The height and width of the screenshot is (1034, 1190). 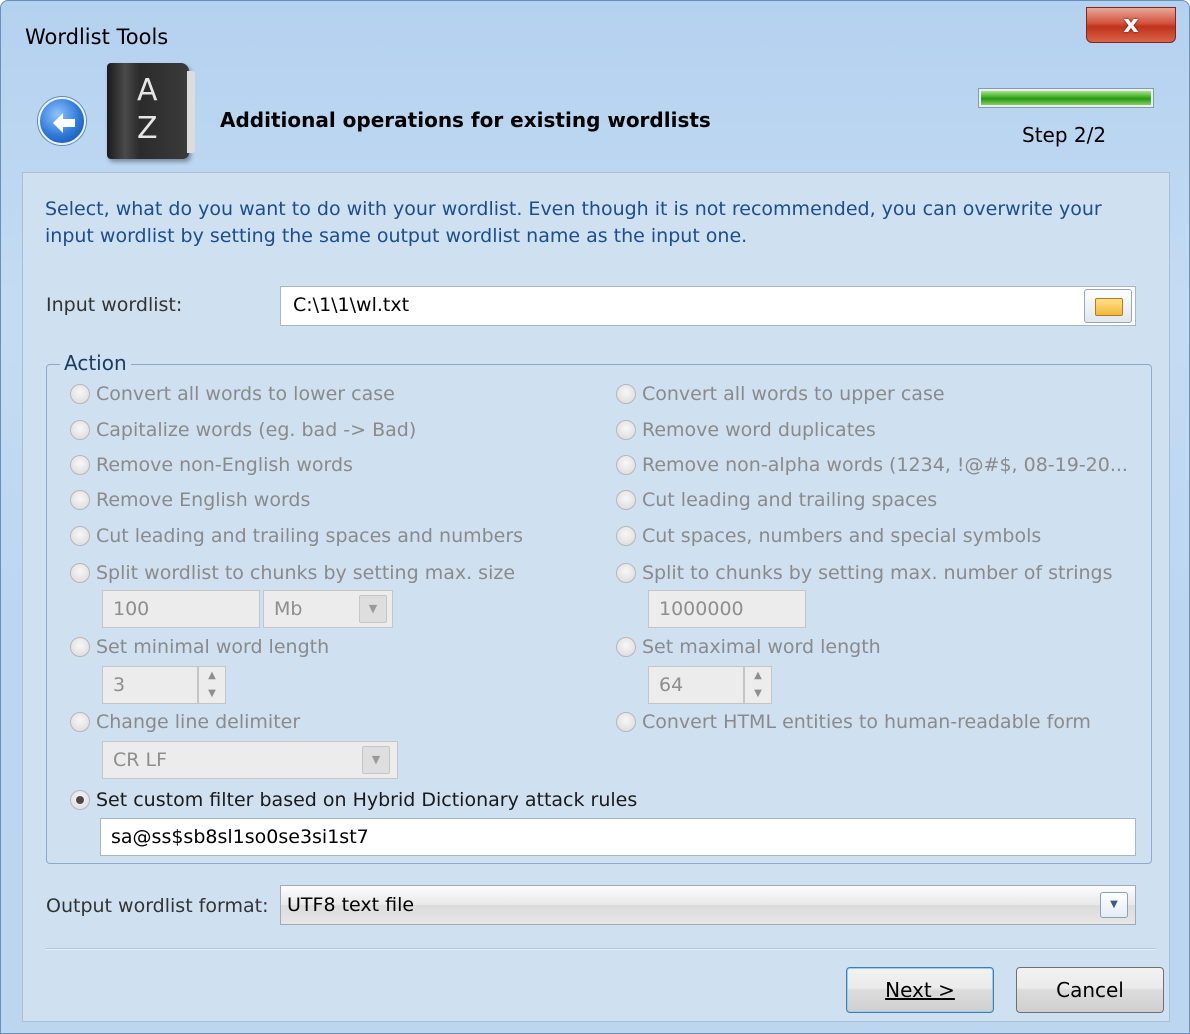 I want to click on output-format-label: Output wordlist format:, so click(x=157, y=906).